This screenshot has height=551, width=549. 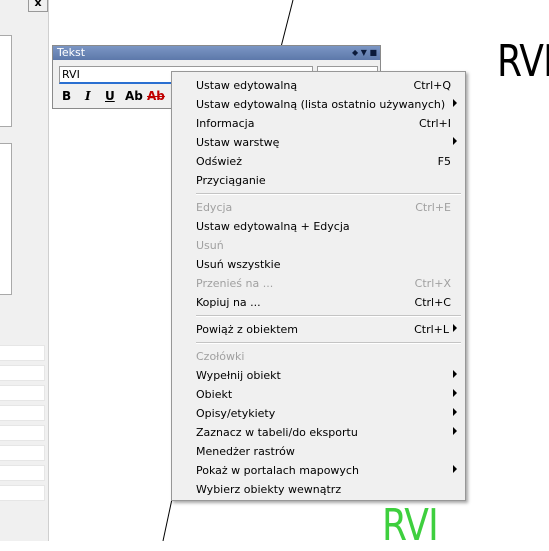 What do you see at coordinates (66, 96) in the screenshot?
I see `bold-button: B` at bounding box center [66, 96].